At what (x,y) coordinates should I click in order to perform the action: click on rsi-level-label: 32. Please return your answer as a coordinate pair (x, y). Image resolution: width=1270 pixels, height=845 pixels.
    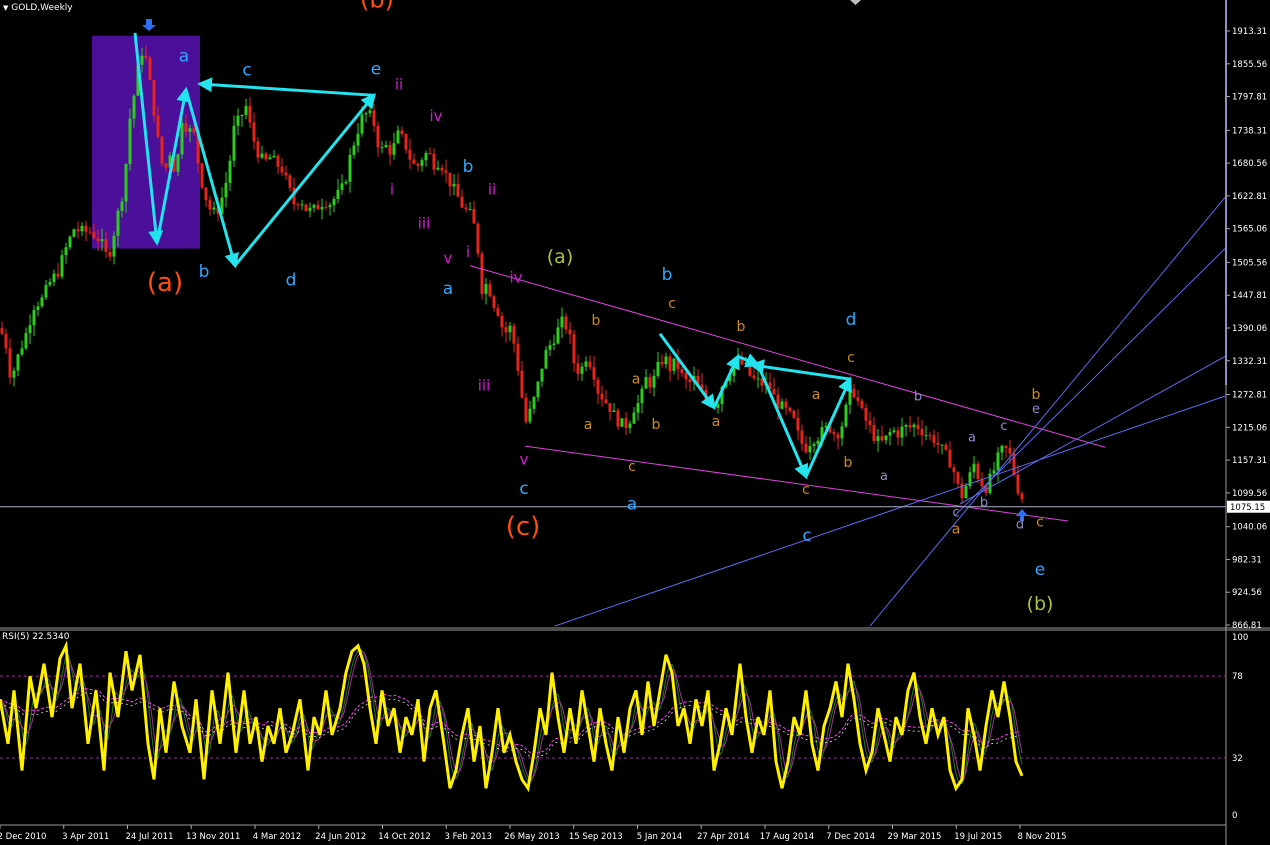
    Looking at the image, I should click on (1237, 759).